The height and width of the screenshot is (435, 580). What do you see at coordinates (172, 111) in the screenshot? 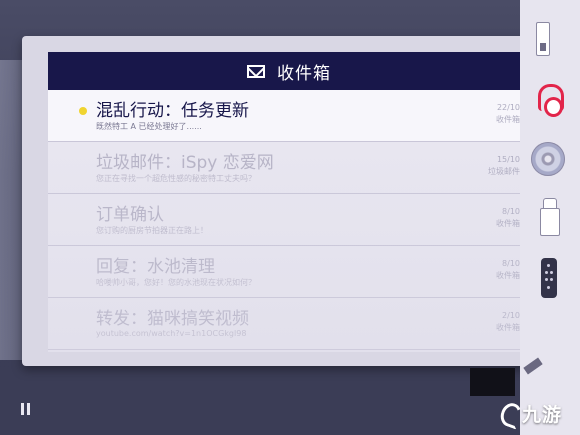
I see `email-subject: 混乱行动：任务更新` at bounding box center [172, 111].